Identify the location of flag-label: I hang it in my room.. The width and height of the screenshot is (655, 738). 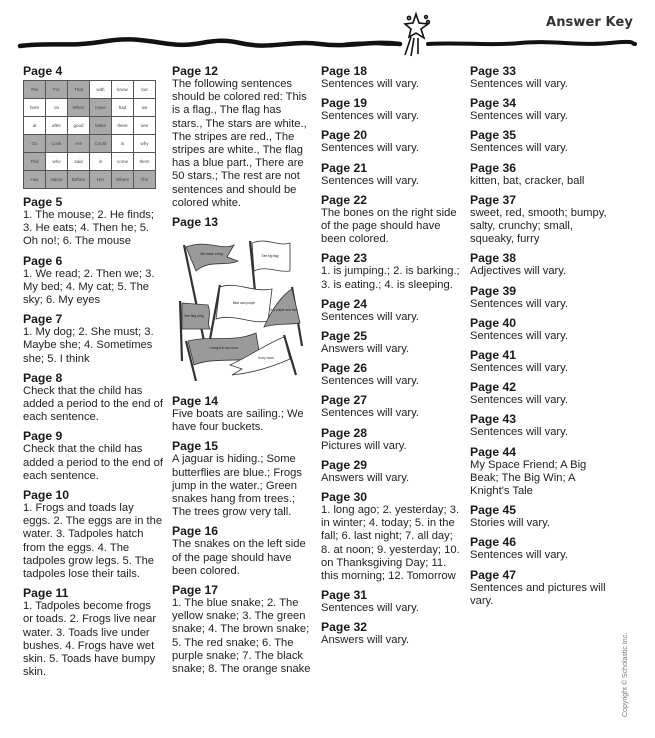
(224, 348).